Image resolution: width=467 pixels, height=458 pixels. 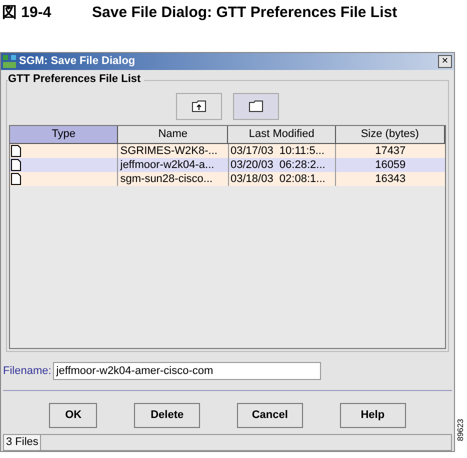 What do you see at coordinates (227, 165) in the screenshot?
I see `file-row: jeffmoor-w2k04-a... 03/20/03 06:28:2... 16059` at bounding box center [227, 165].